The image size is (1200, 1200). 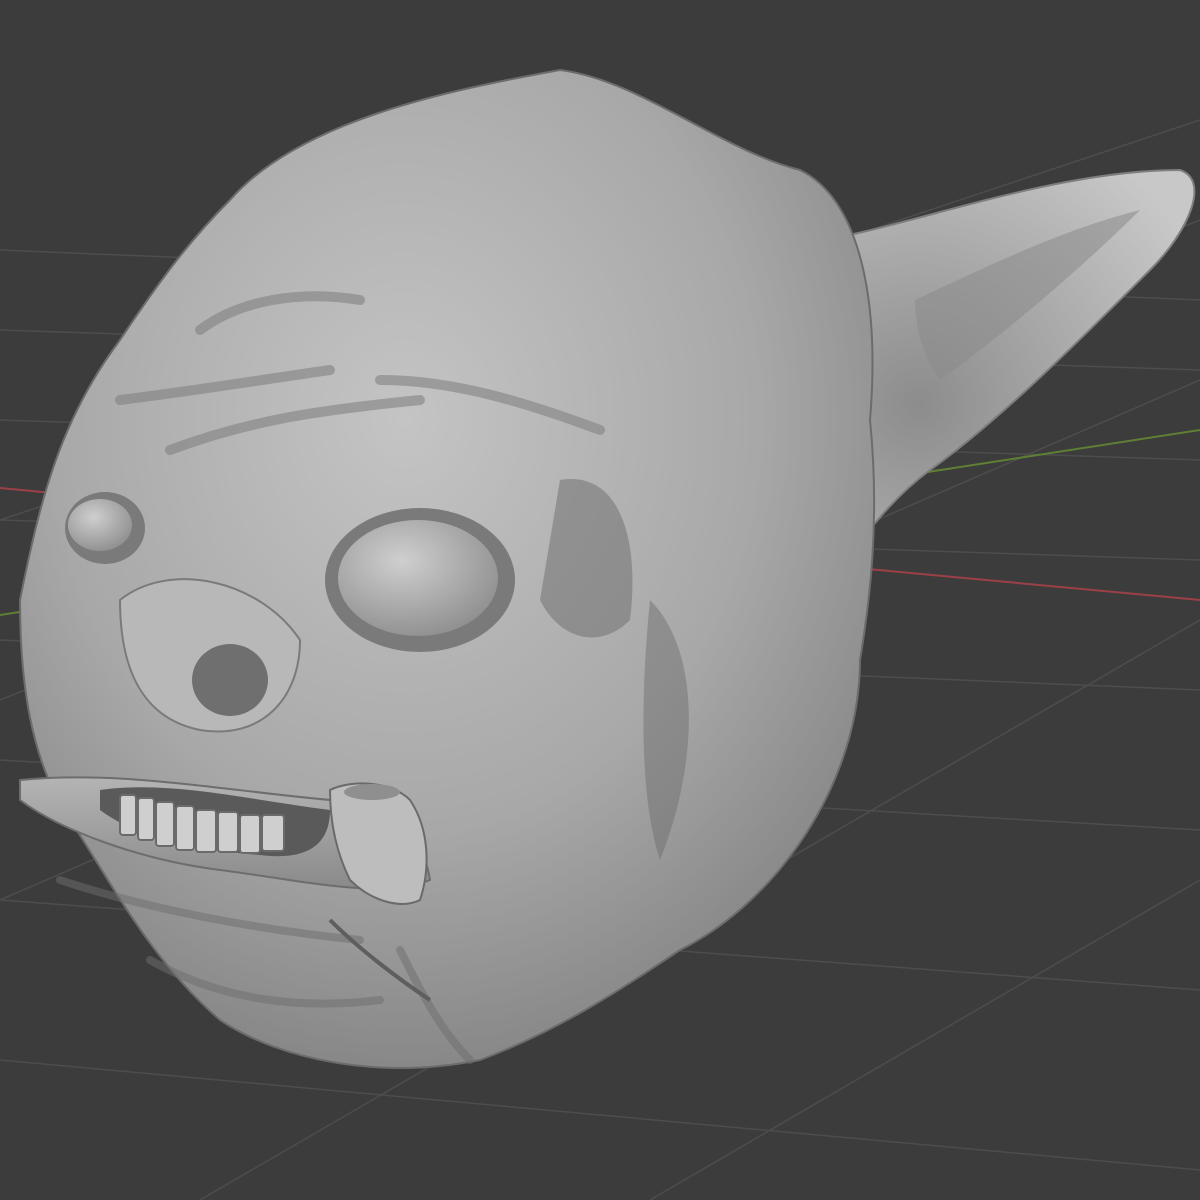 I want to click on right-eye, so click(x=100, y=525).